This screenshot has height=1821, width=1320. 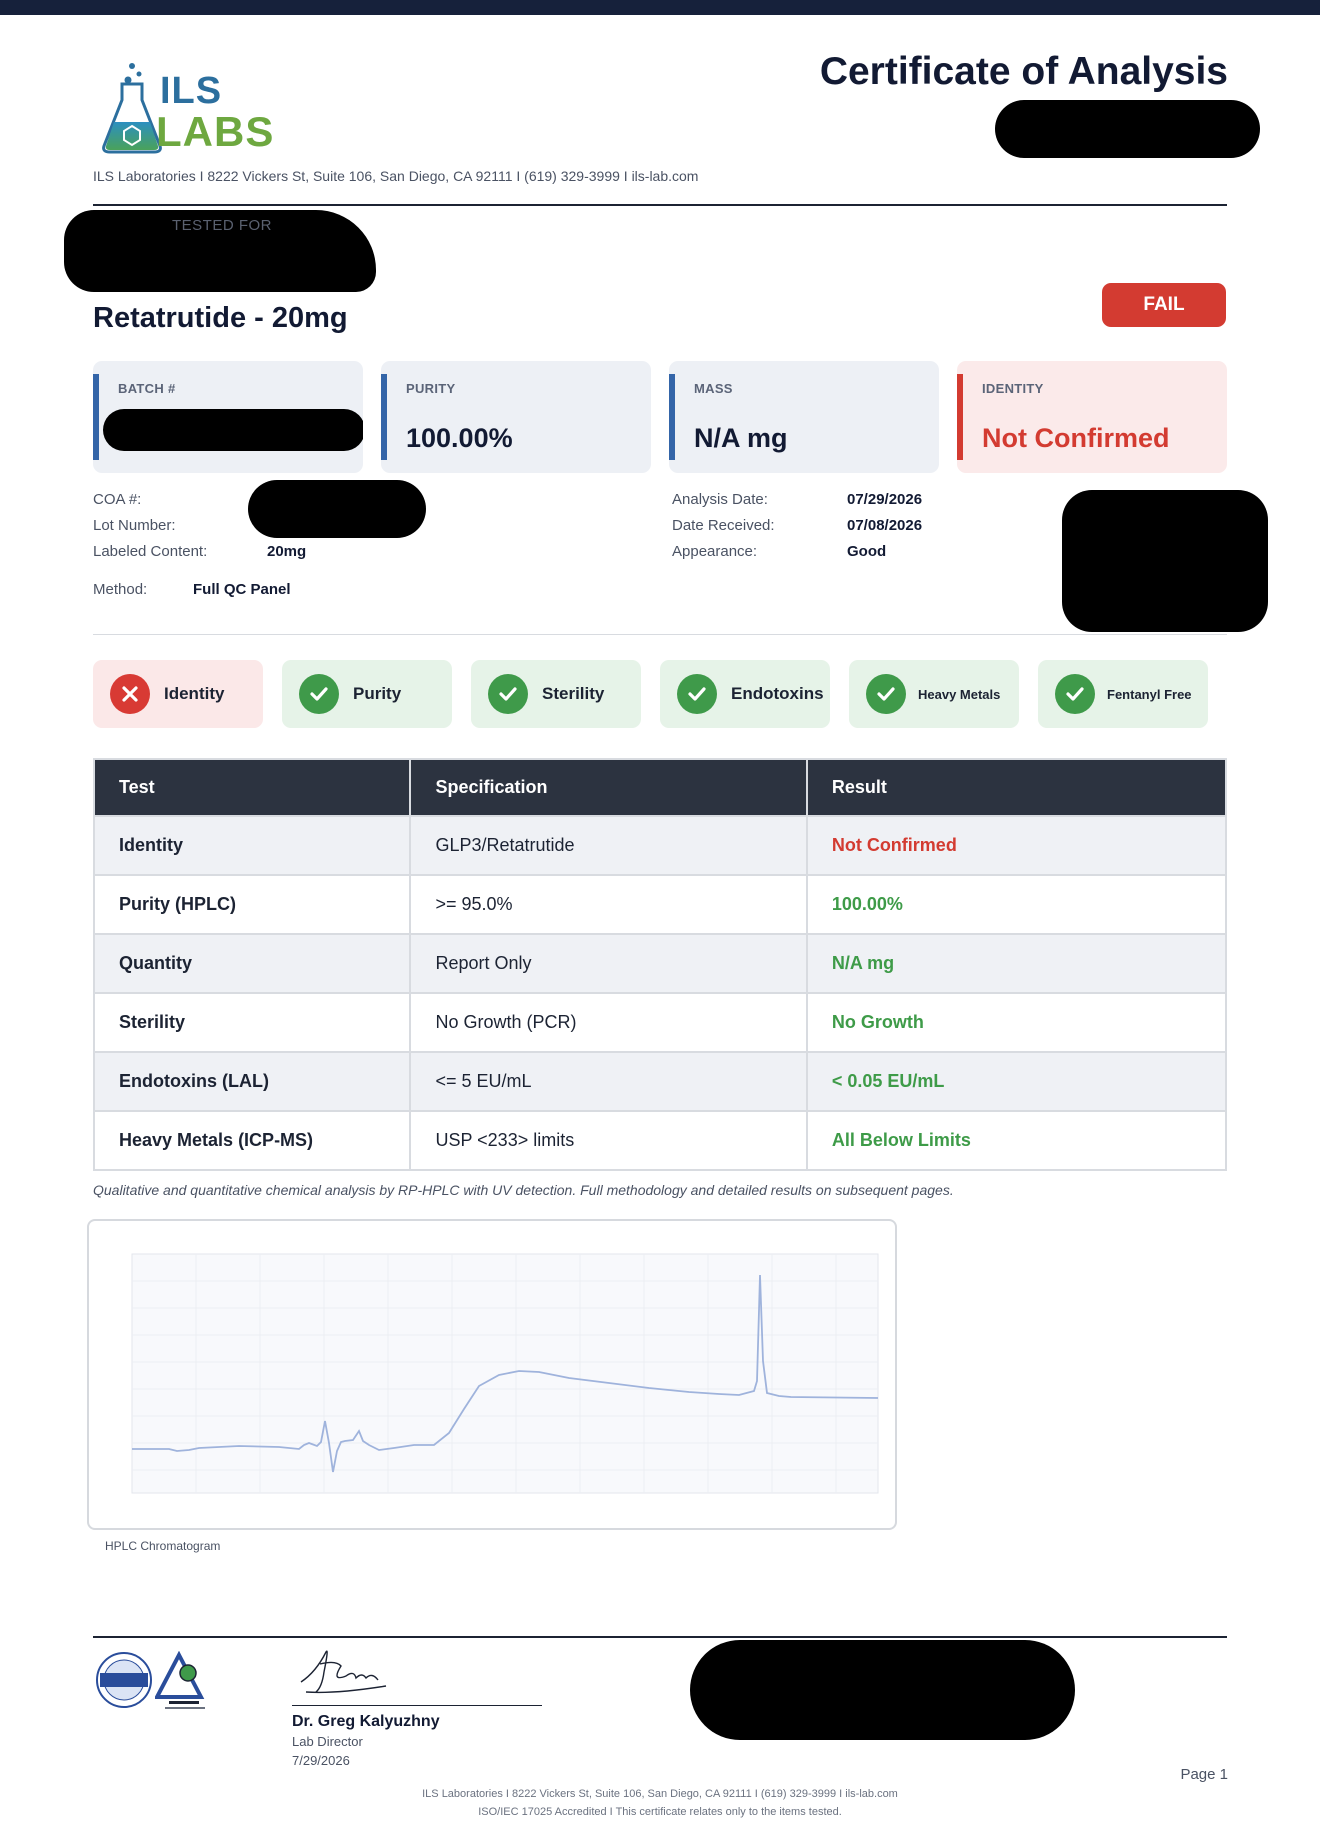 I want to click on method-label: Method:, so click(x=120, y=589).